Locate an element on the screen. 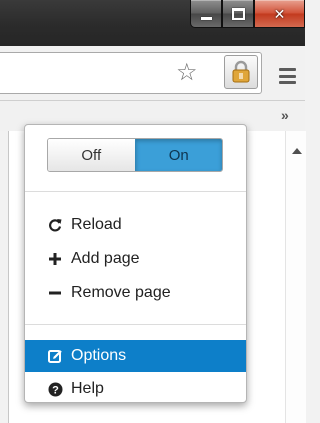 This screenshot has width=320, height=423. reload-label: Reload is located at coordinates (96, 224).